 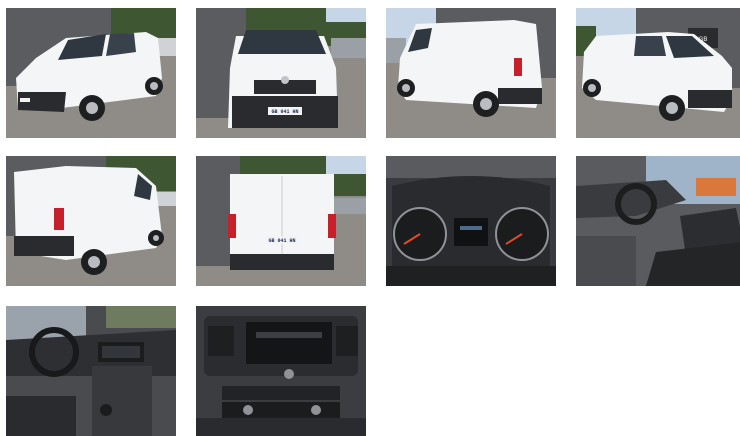 I want to click on instrument-cluster-photo, so click(x=471, y=221).